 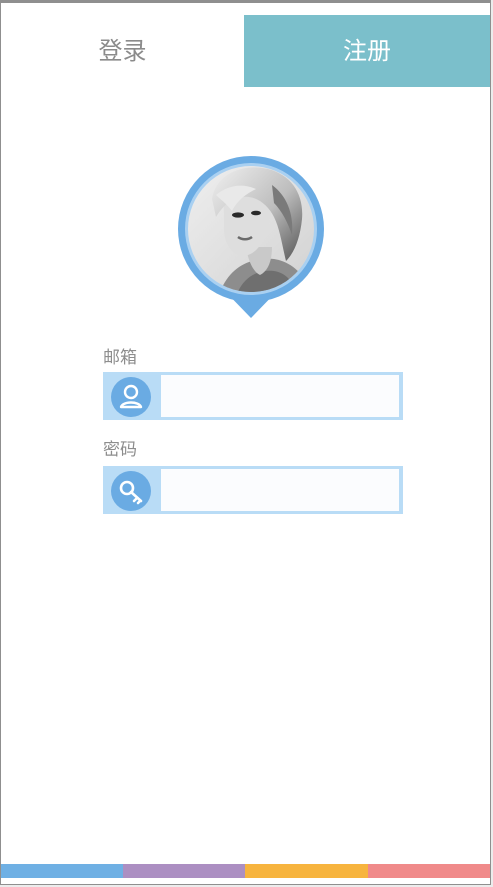 I want to click on footer-stripe-purple, so click(x=184, y=871).